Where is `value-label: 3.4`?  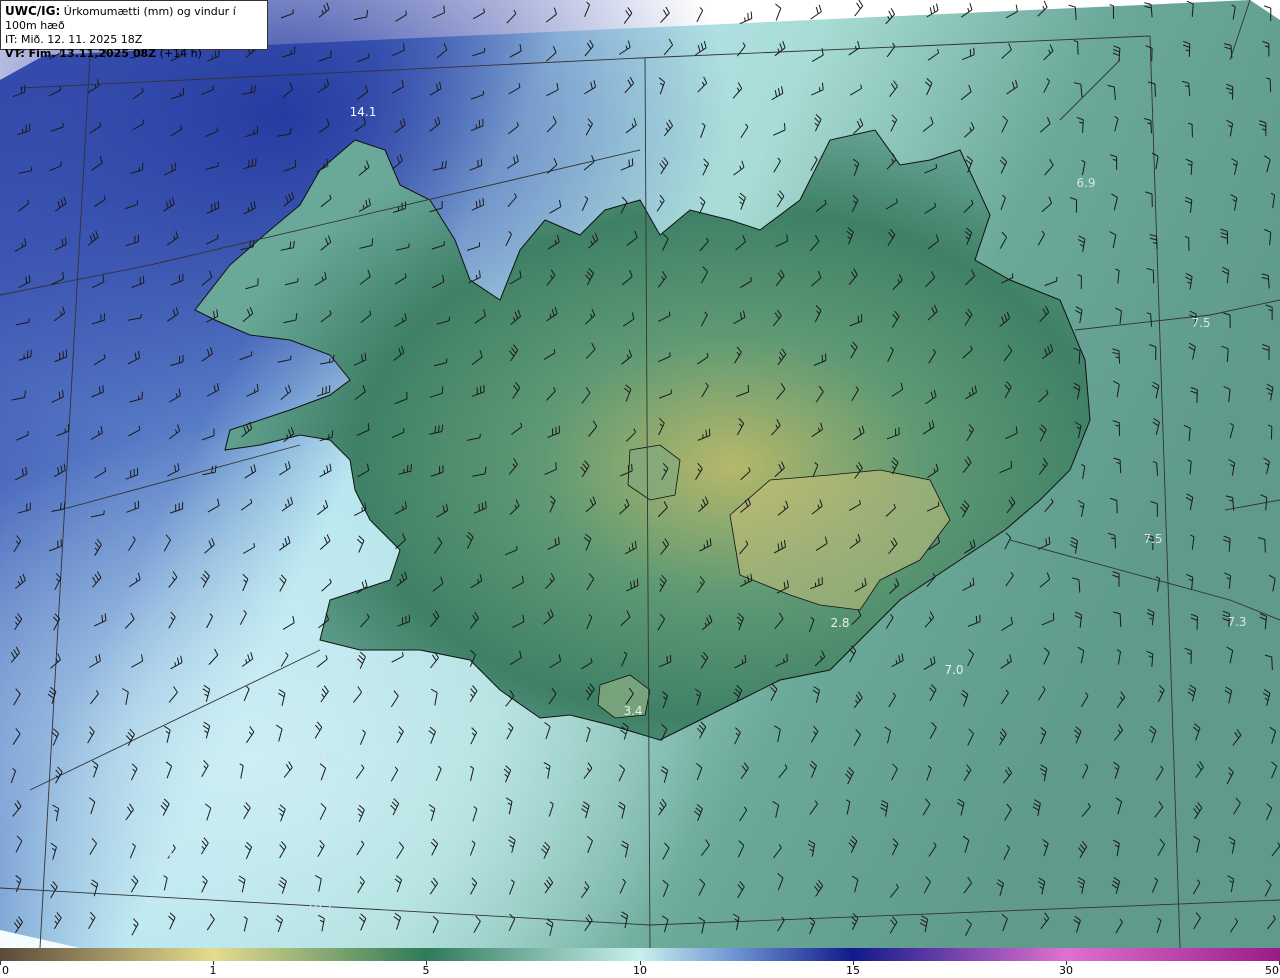 value-label: 3.4 is located at coordinates (632, 711).